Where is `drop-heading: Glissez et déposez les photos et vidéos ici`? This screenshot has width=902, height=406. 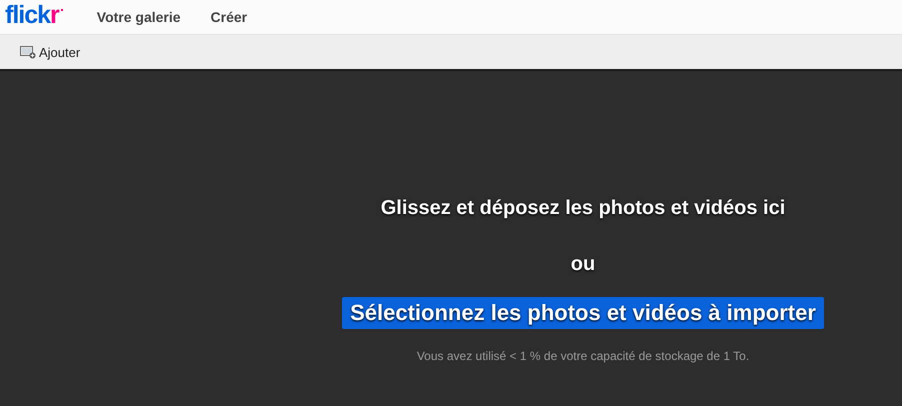
drop-heading: Glissez et déposez les photos et vidéos ici is located at coordinates (583, 208).